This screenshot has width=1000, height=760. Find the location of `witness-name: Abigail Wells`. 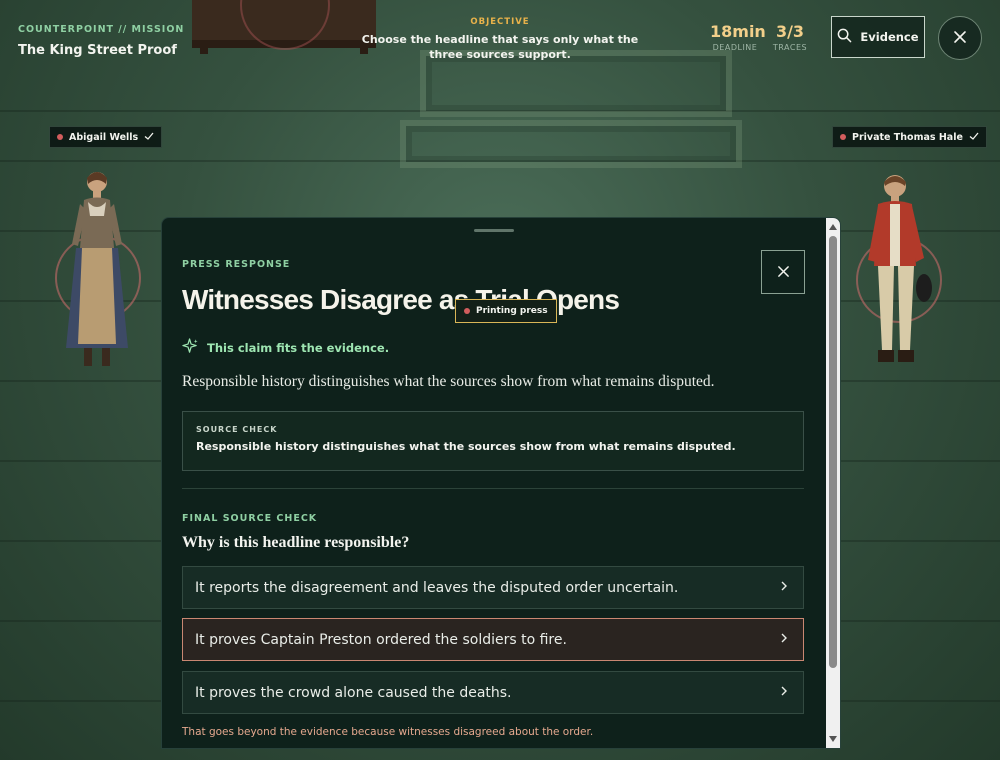

witness-name: Abigail Wells is located at coordinates (104, 137).